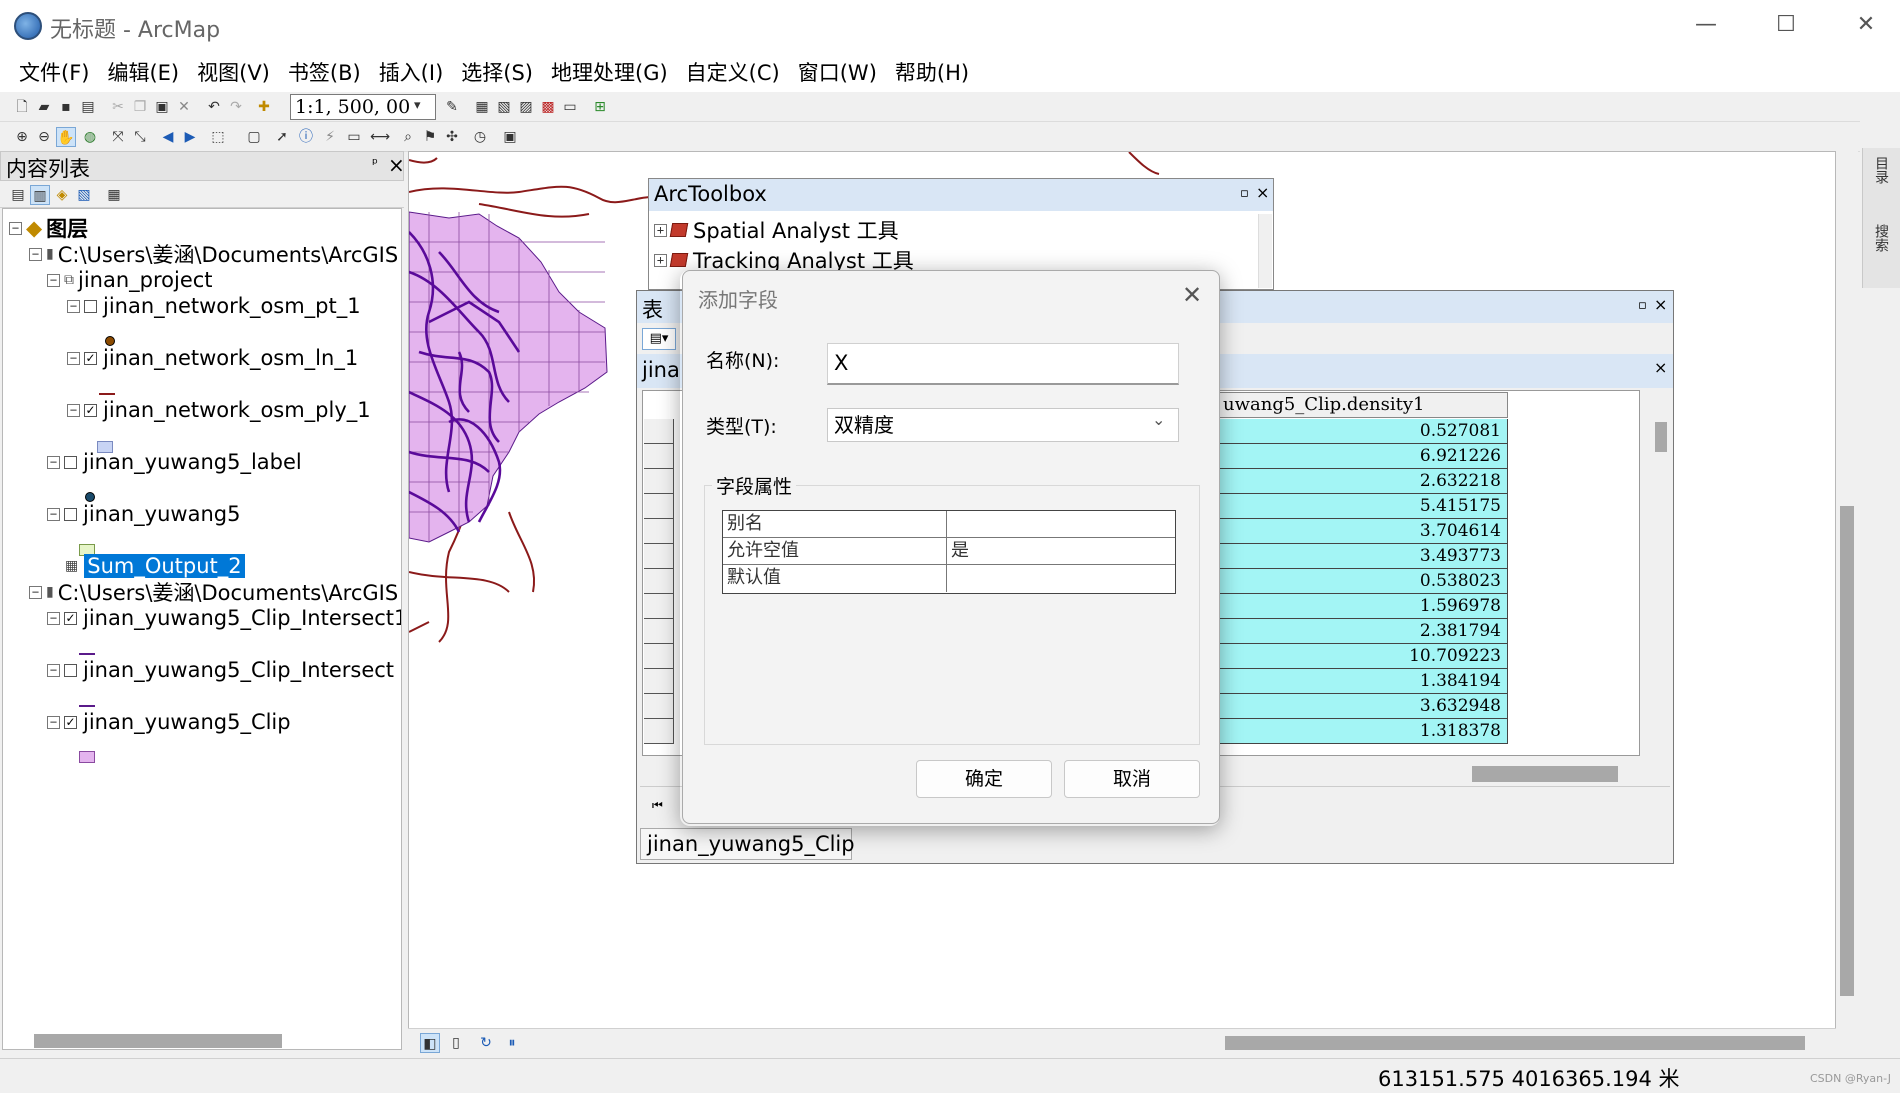 The image size is (1900, 1093). Describe the element at coordinates (504, 107) in the screenshot. I see `catalog-icon: ▧` at that location.